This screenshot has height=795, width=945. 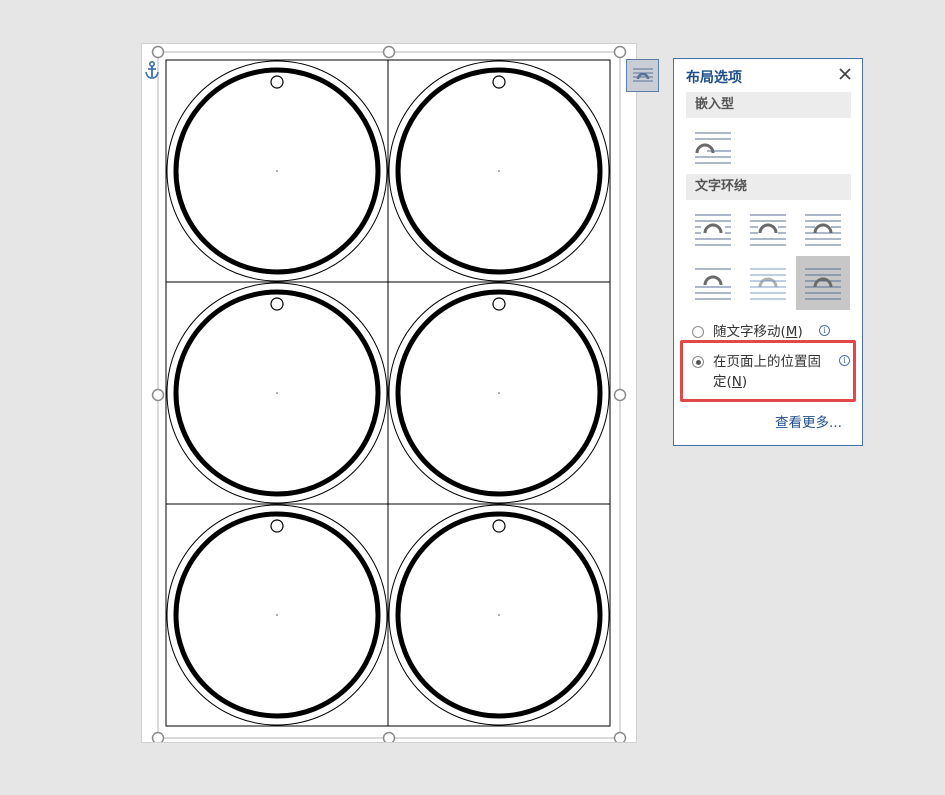 I want to click on panel-title: 布局选项, so click(x=714, y=78).